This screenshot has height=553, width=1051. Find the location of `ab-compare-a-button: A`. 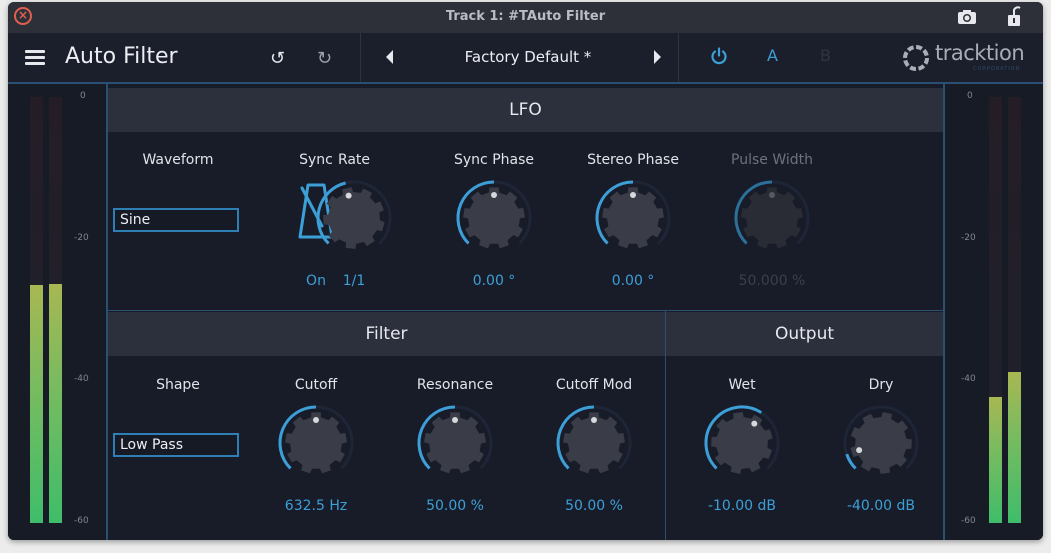

ab-compare-a-button: A is located at coordinates (772, 55).